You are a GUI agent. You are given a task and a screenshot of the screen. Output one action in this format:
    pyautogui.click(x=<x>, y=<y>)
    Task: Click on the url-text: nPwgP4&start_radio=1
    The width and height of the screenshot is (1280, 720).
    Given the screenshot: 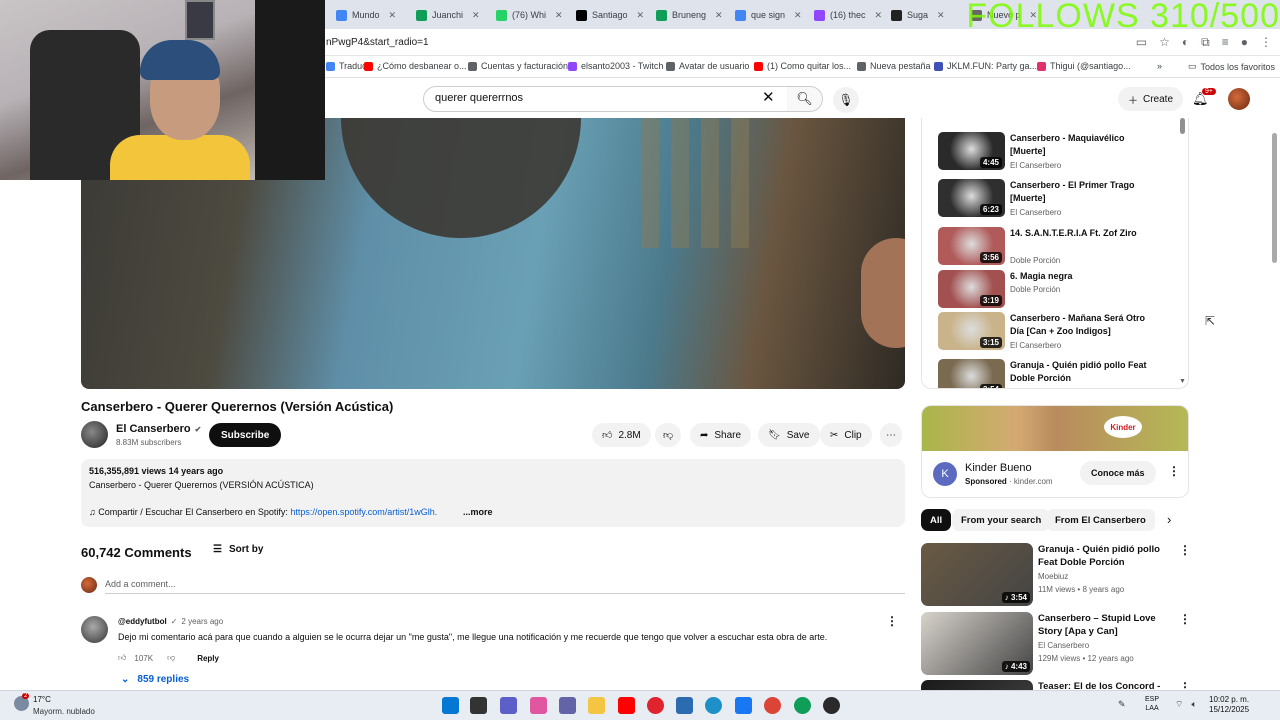 What is the action you would take?
    pyautogui.click(x=377, y=42)
    